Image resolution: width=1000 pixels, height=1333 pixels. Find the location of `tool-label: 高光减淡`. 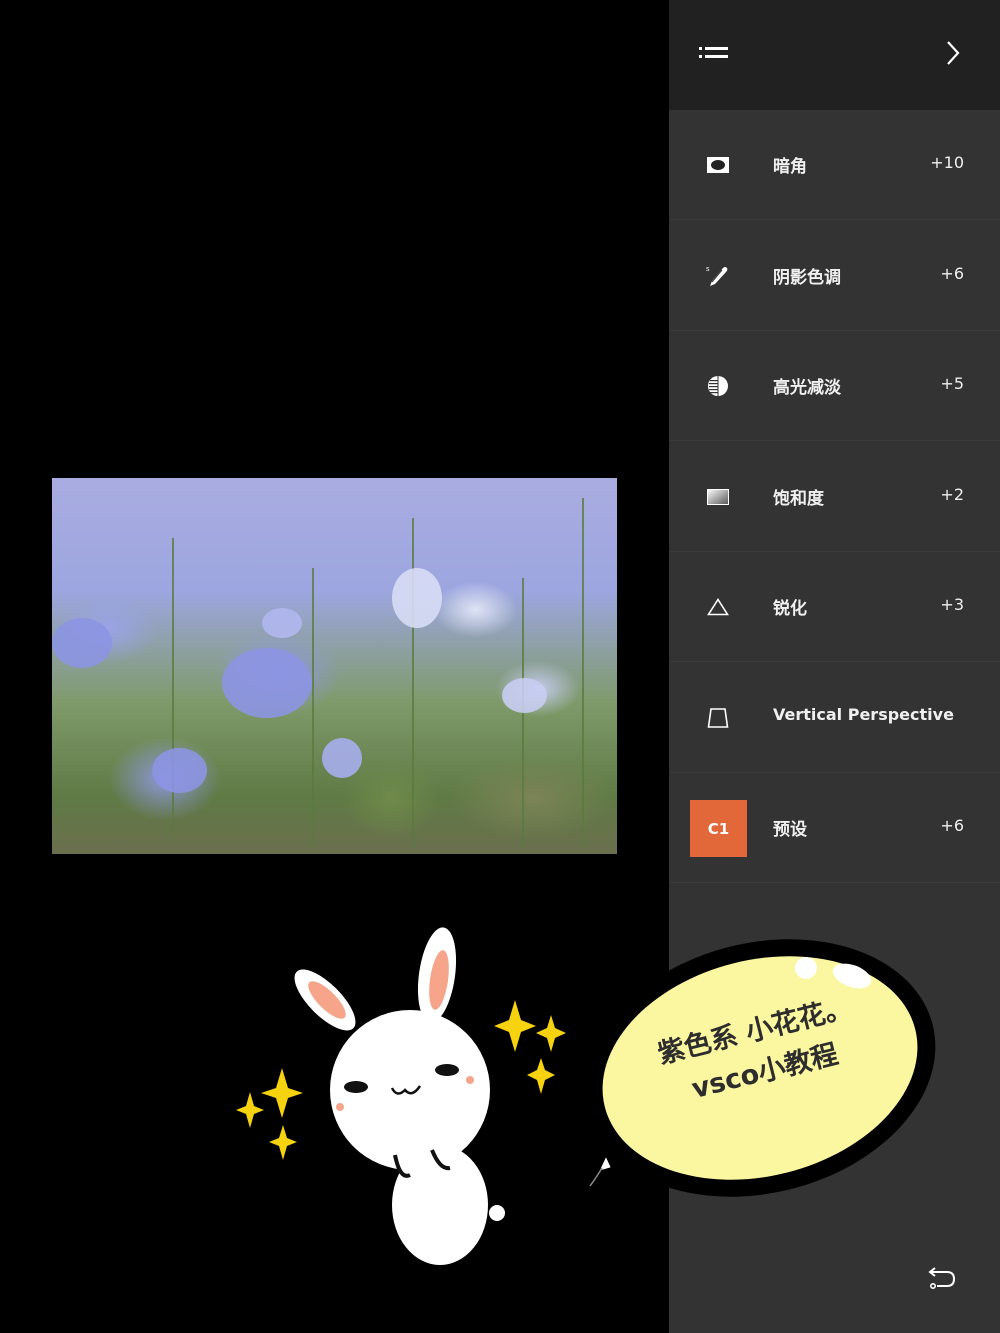

tool-label: 高光减淡 is located at coordinates (807, 388).